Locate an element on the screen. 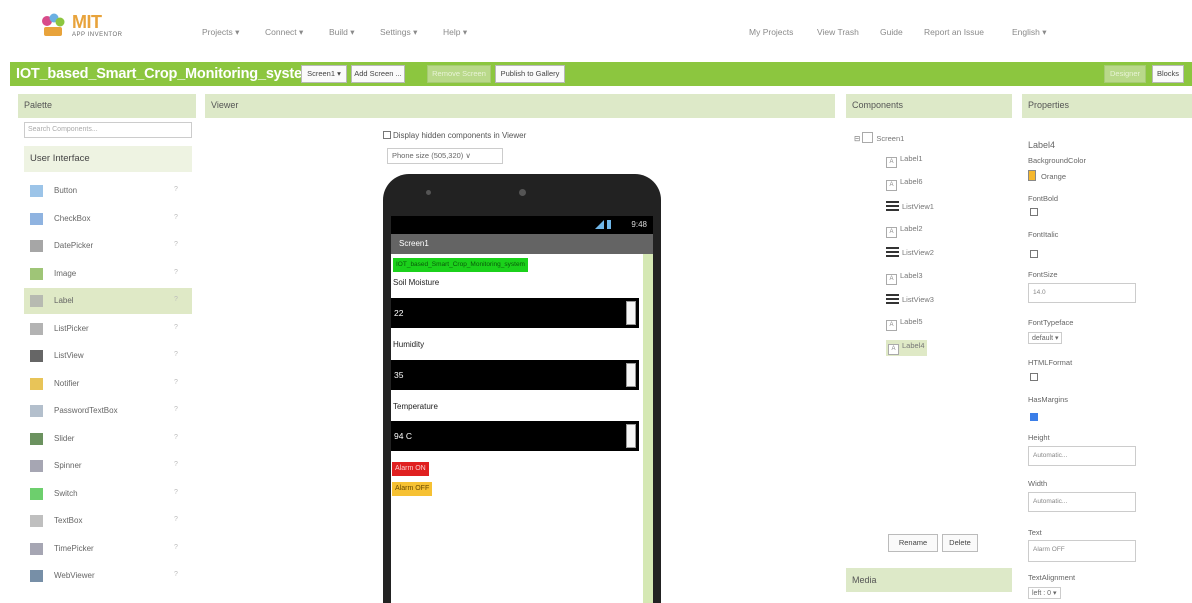 The width and height of the screenshot is (1192, 603). viewer-header: Viewer is located at coordinates (520, 106).